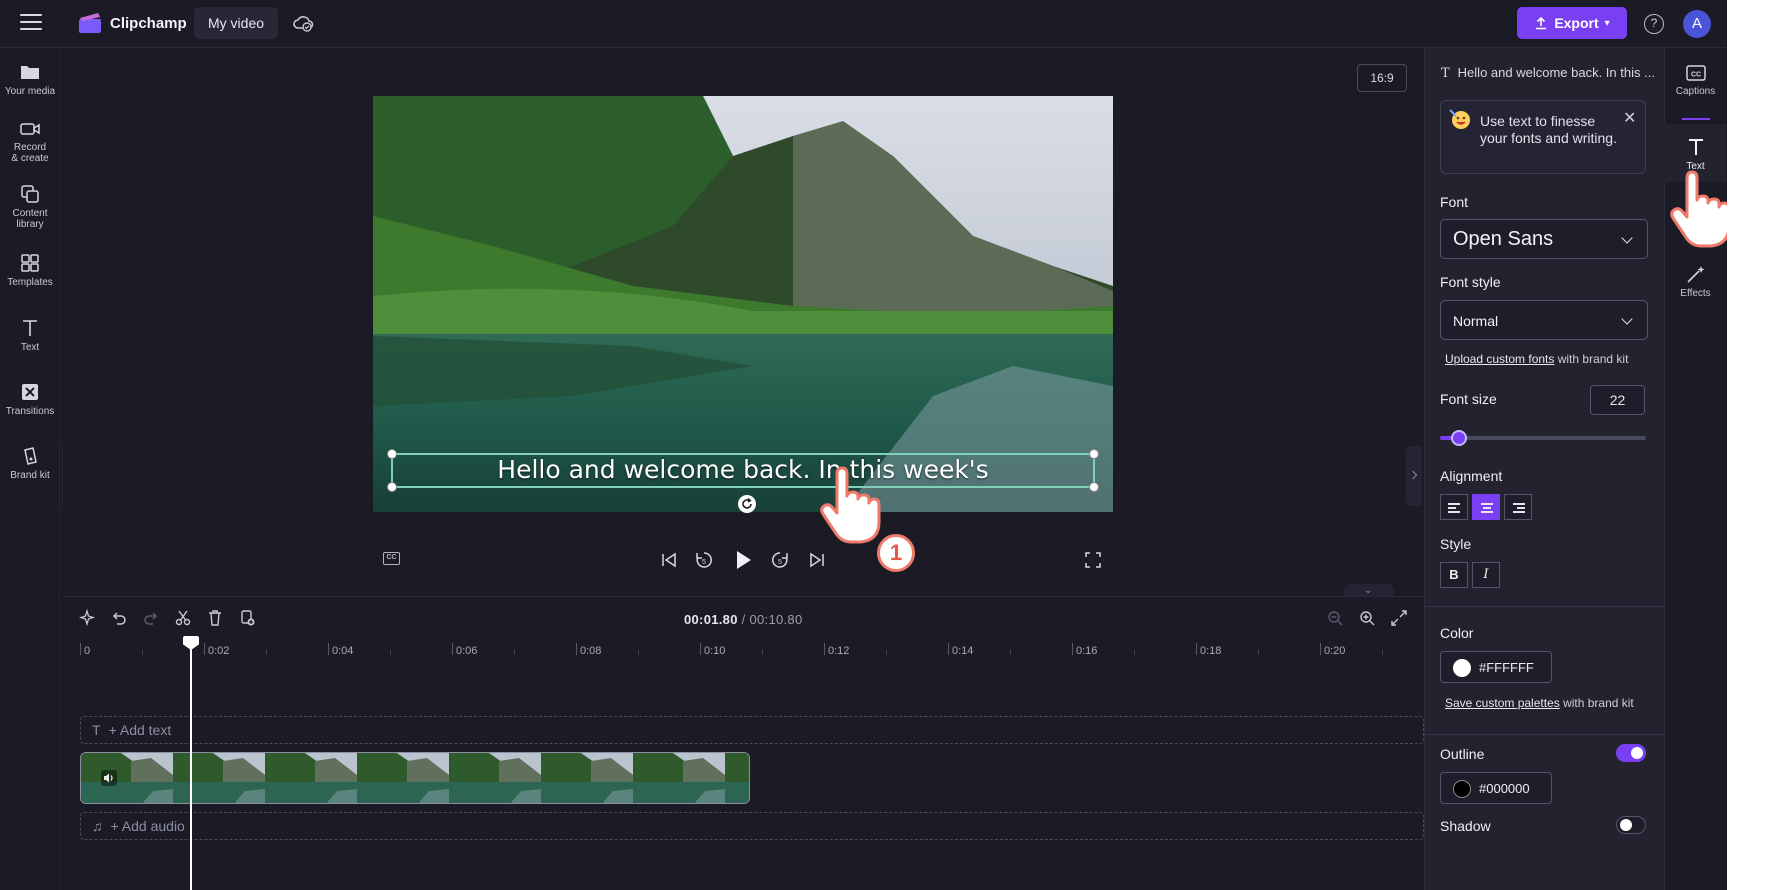 The image size is (1771, 890). Describe the element at coordinates (97, 826) in the screenshot. I see `music-note-icon: ♫` at that location.